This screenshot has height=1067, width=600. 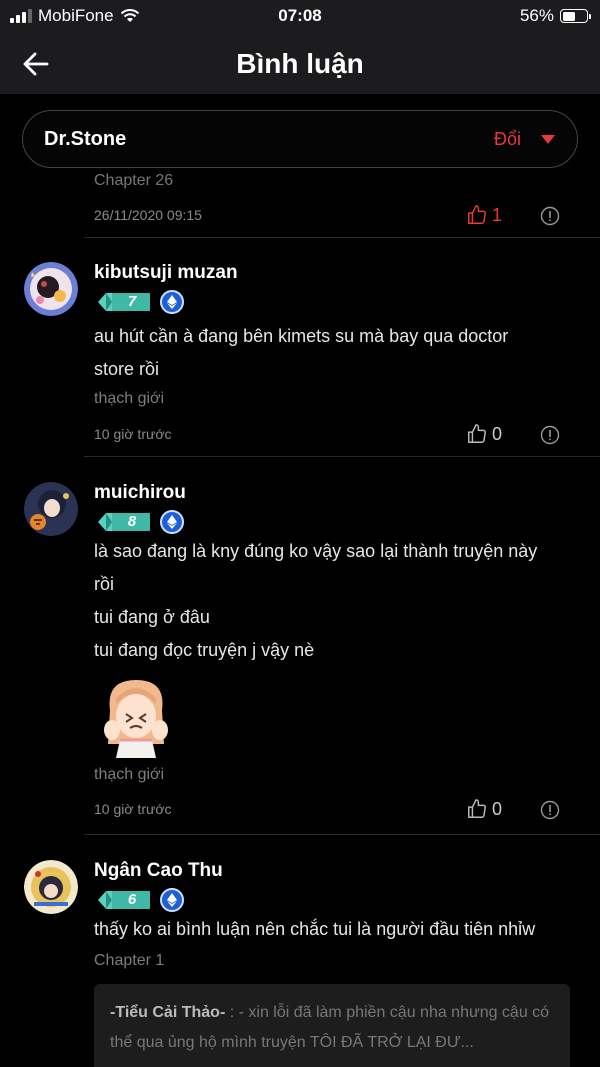 I want to click on username: Ngân Cao Thu, so click(x=158, y=871).